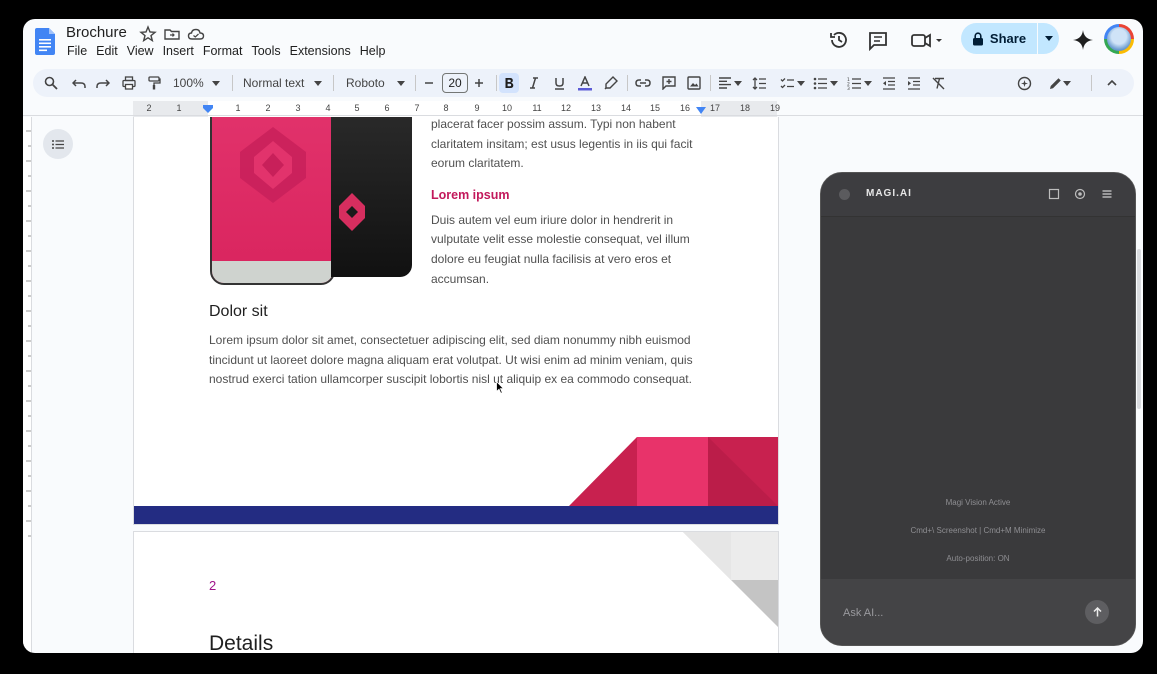 Image resolution: width=1157 pixels, height=674 pixels. Describe the element at coordinates (212, 585) in the screenshot. I see `page-number: 2` at that location.